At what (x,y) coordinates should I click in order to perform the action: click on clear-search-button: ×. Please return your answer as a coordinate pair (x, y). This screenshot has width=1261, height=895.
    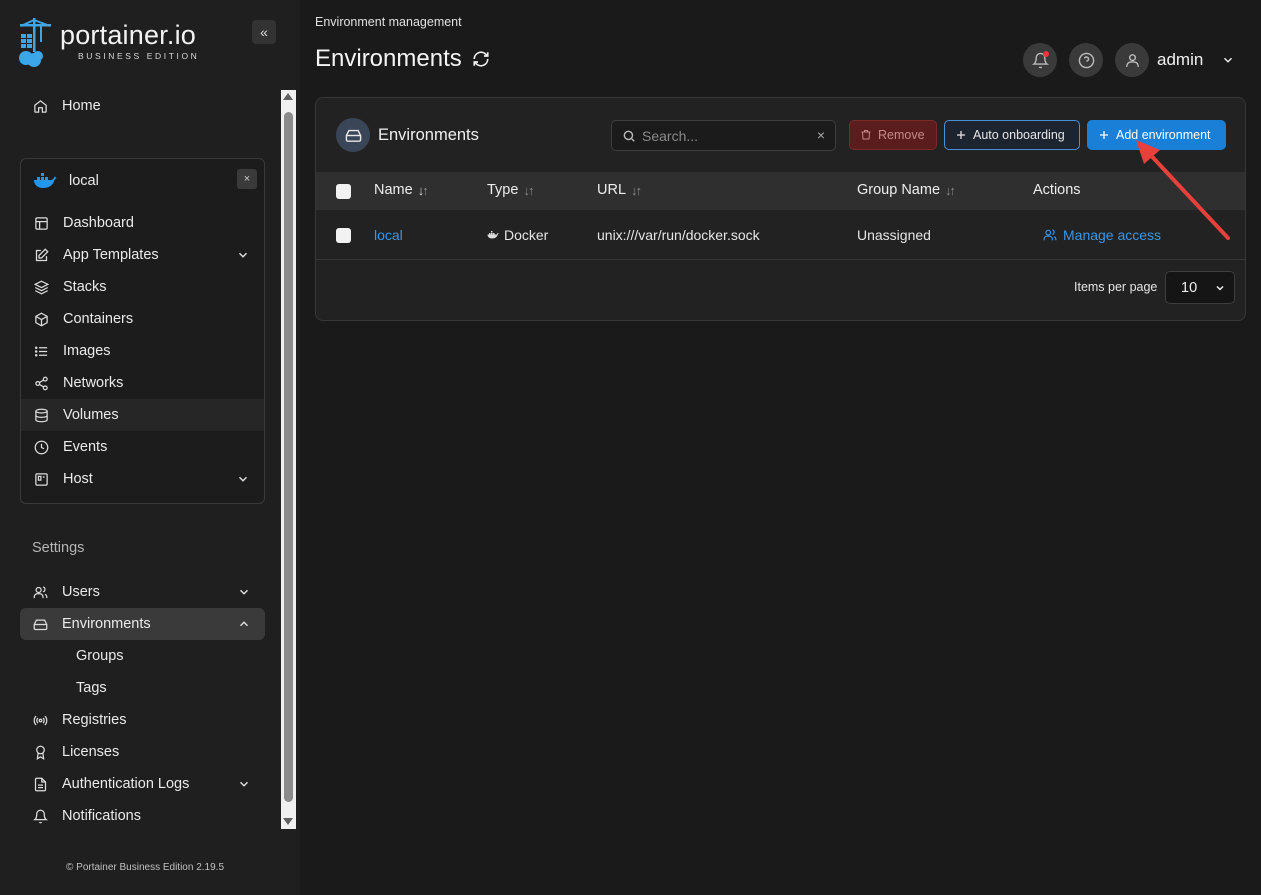
    Looking at the image, I should click on (821, 135).